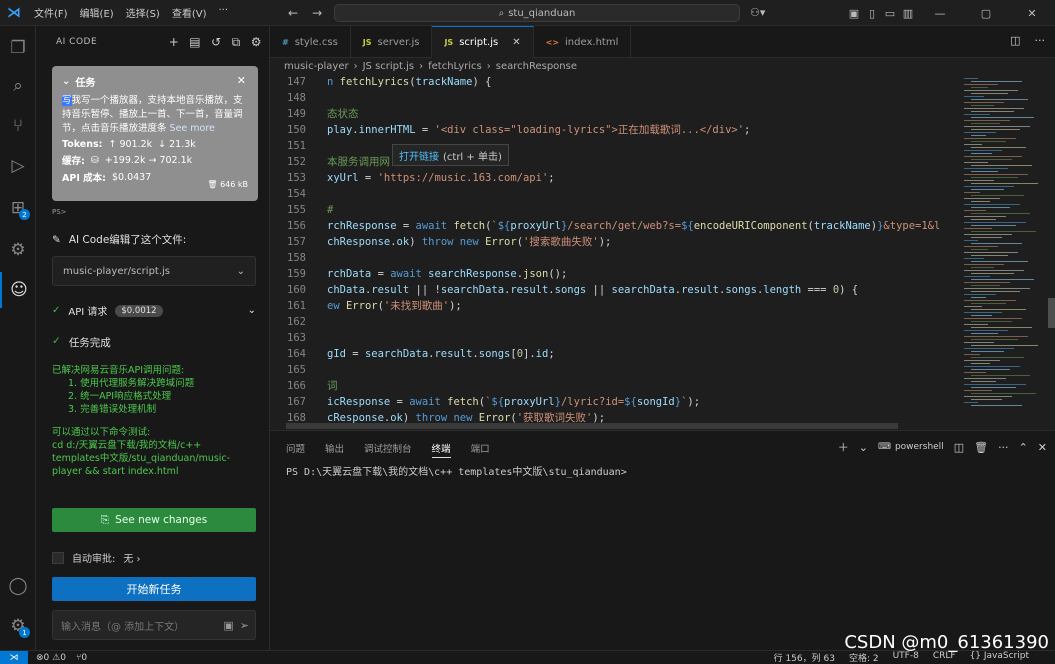 Image resolution: width=1055 pixels, height=664 pixels. Describe the element at coordinates (18, 126) in the screenshot. I see `source-control-icon: ⑂` at that location.